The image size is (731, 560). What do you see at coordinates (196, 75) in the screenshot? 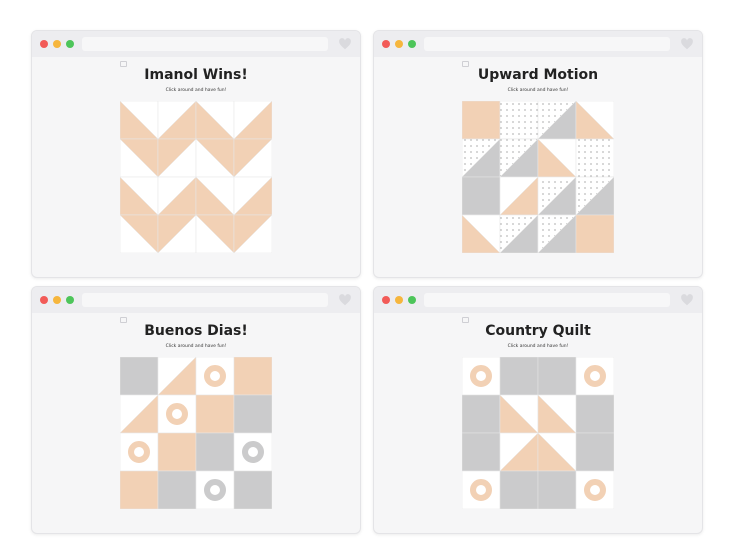
I see `page-title: Imanol Wins!` at bounding box center [196, 75].